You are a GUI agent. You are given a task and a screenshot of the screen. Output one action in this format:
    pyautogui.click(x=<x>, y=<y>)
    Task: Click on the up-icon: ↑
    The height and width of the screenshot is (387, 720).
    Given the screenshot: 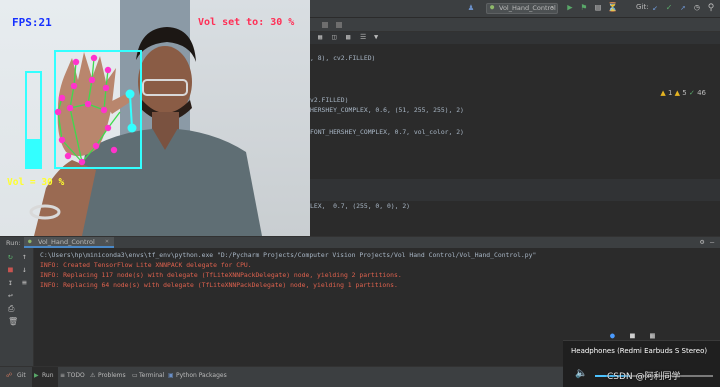 What is the action you would take?
    pyautogui.click(x=24, y=256)
    